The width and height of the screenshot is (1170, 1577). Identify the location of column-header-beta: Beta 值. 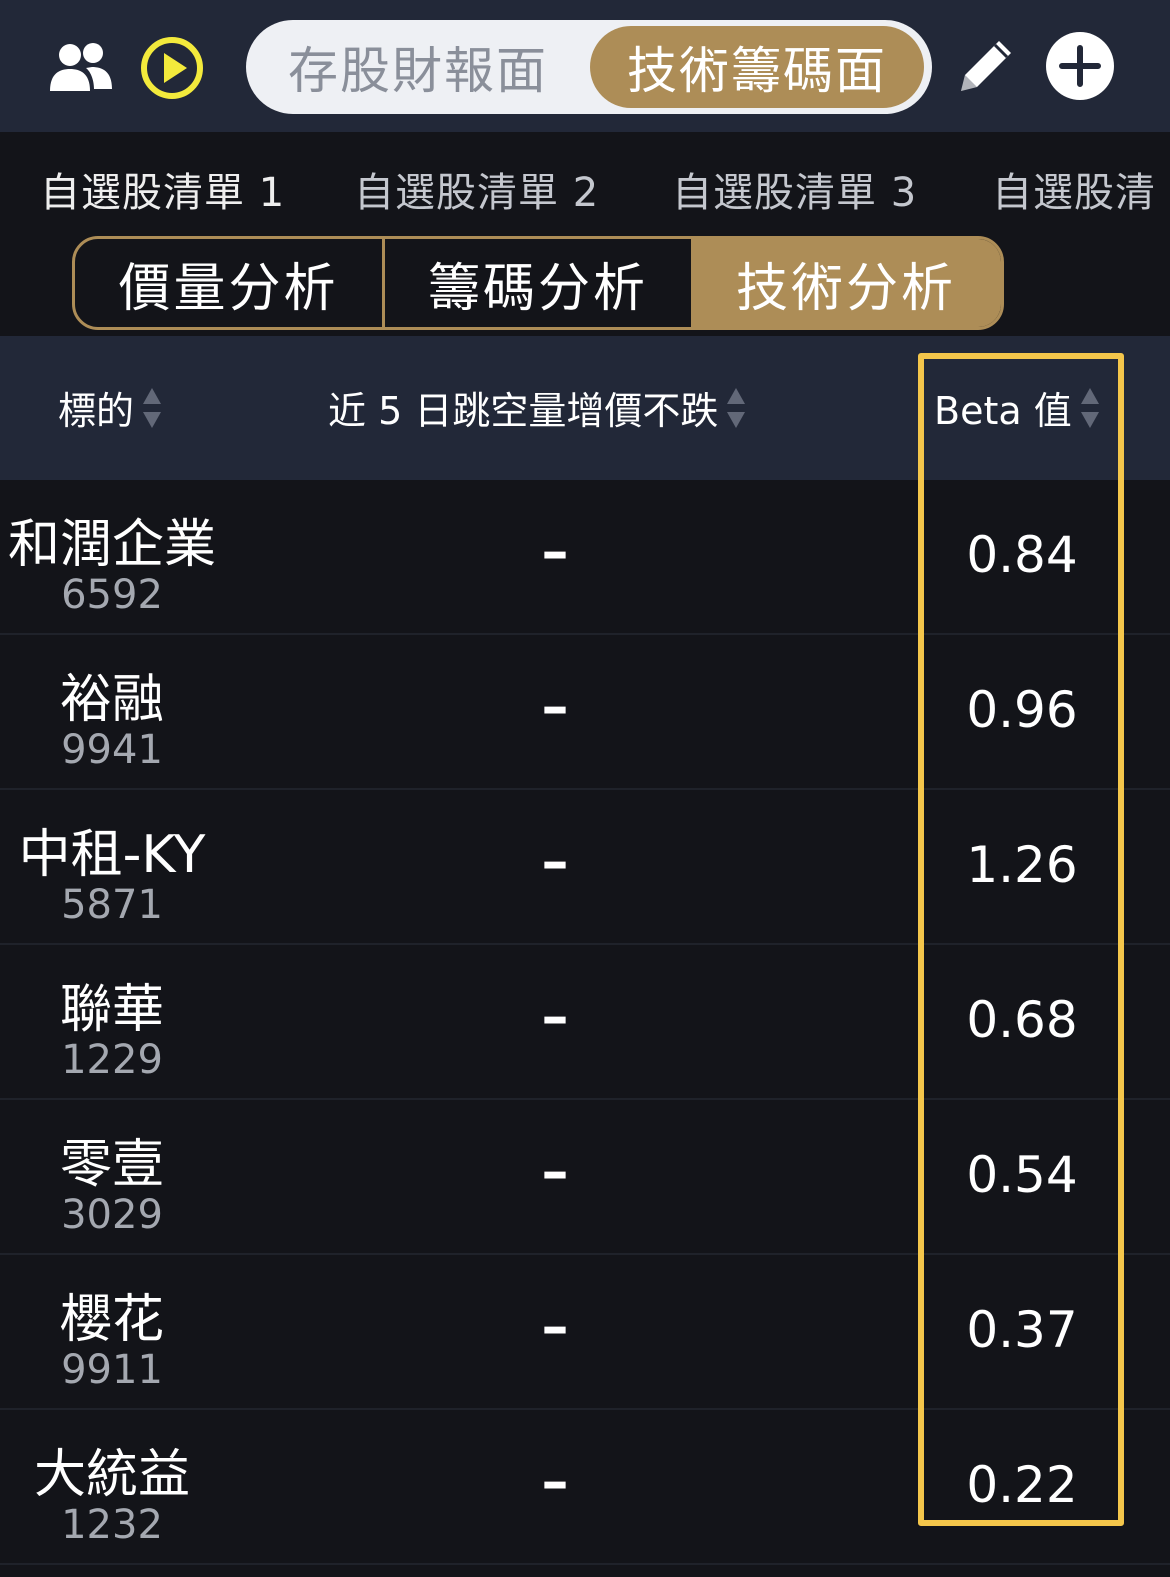
(1017, 407).